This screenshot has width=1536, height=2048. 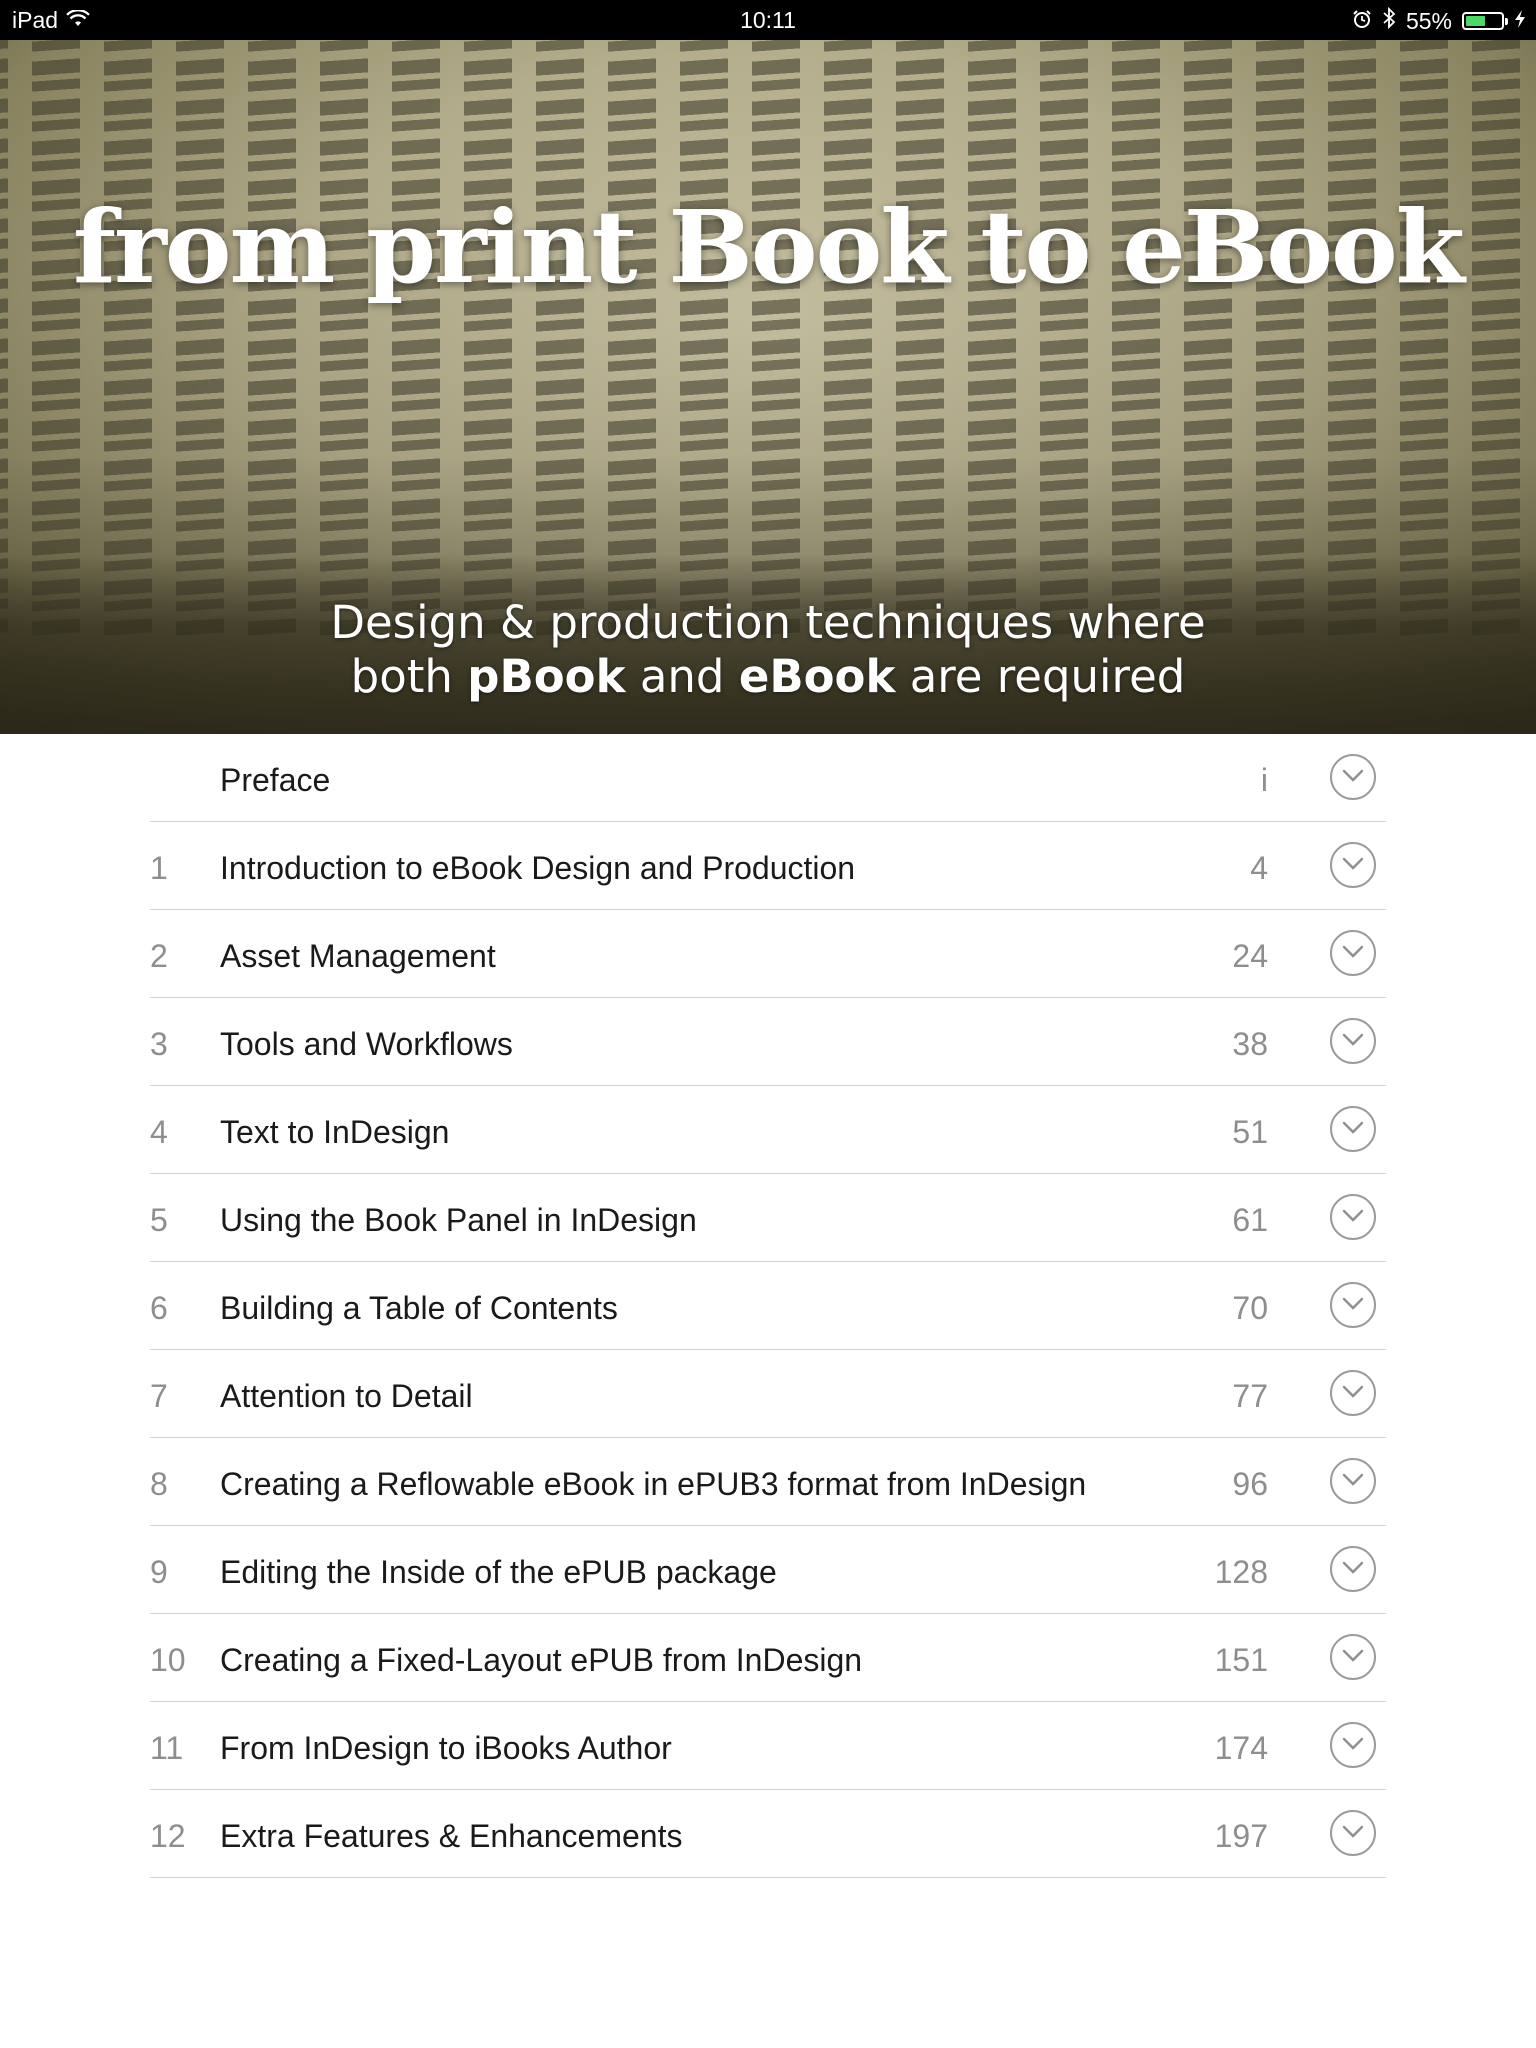 What do you see at coordinates (682, 676) in the screenshot?
I see `subtitle-text: and` at bounding box center [682, 676].